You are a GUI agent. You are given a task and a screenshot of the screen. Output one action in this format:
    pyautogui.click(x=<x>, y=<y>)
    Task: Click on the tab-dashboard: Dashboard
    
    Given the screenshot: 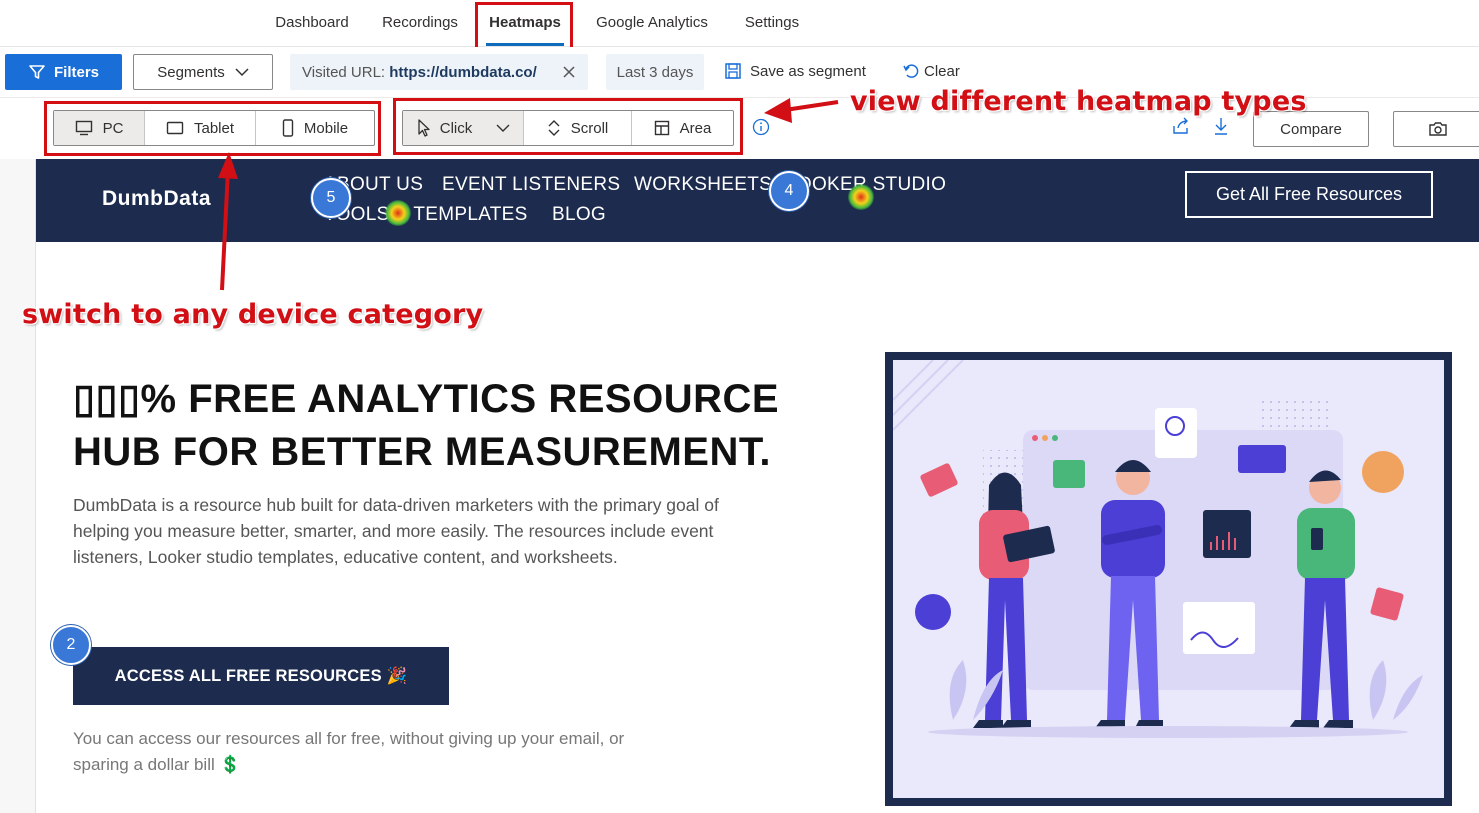 What is the action you would take?
    pyautogui.click(x=312, y=23)
    